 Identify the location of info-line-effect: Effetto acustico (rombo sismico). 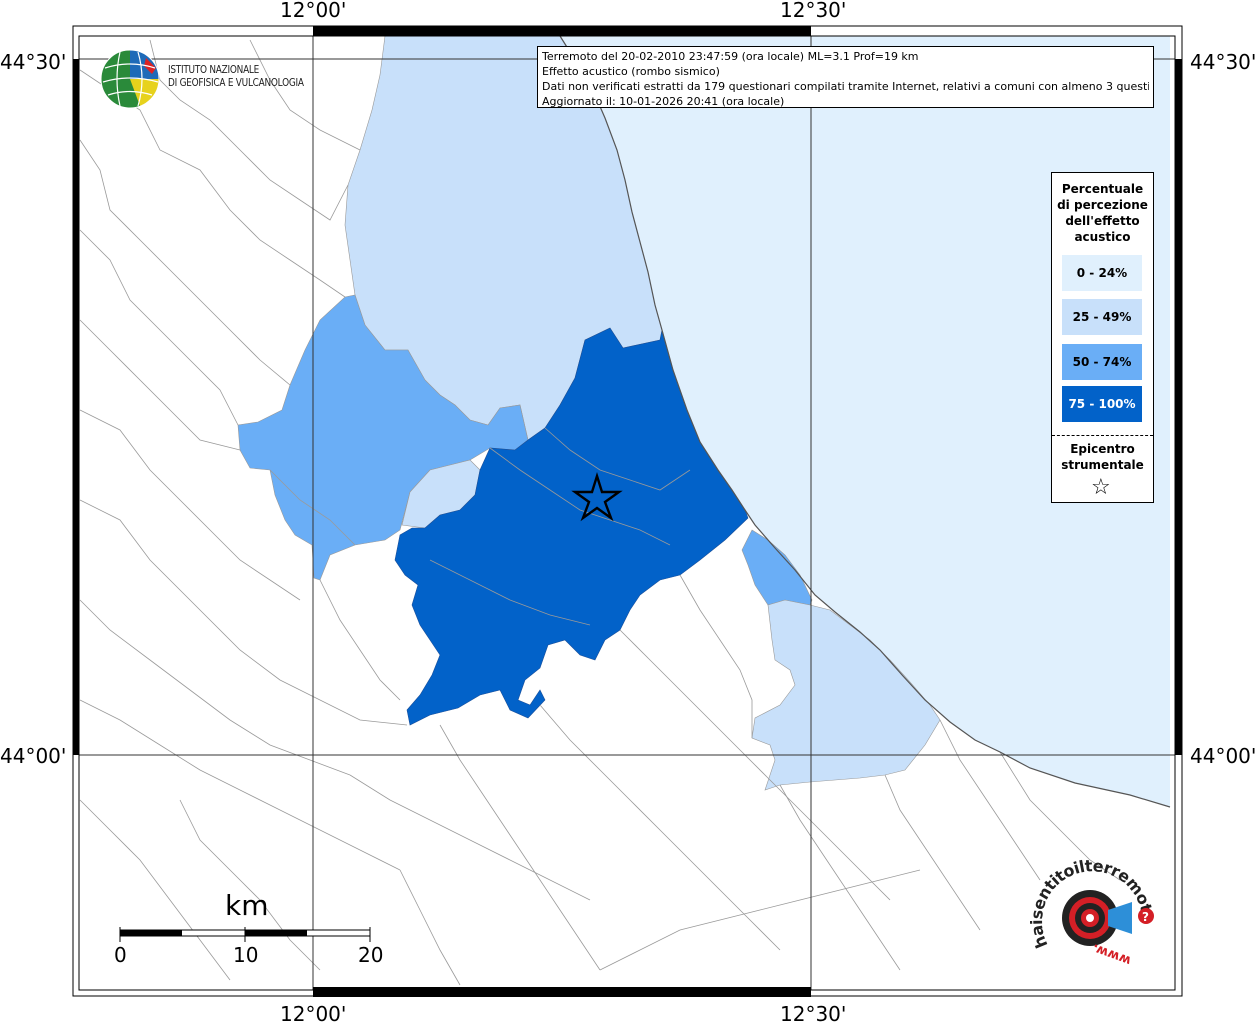
(631, 71).